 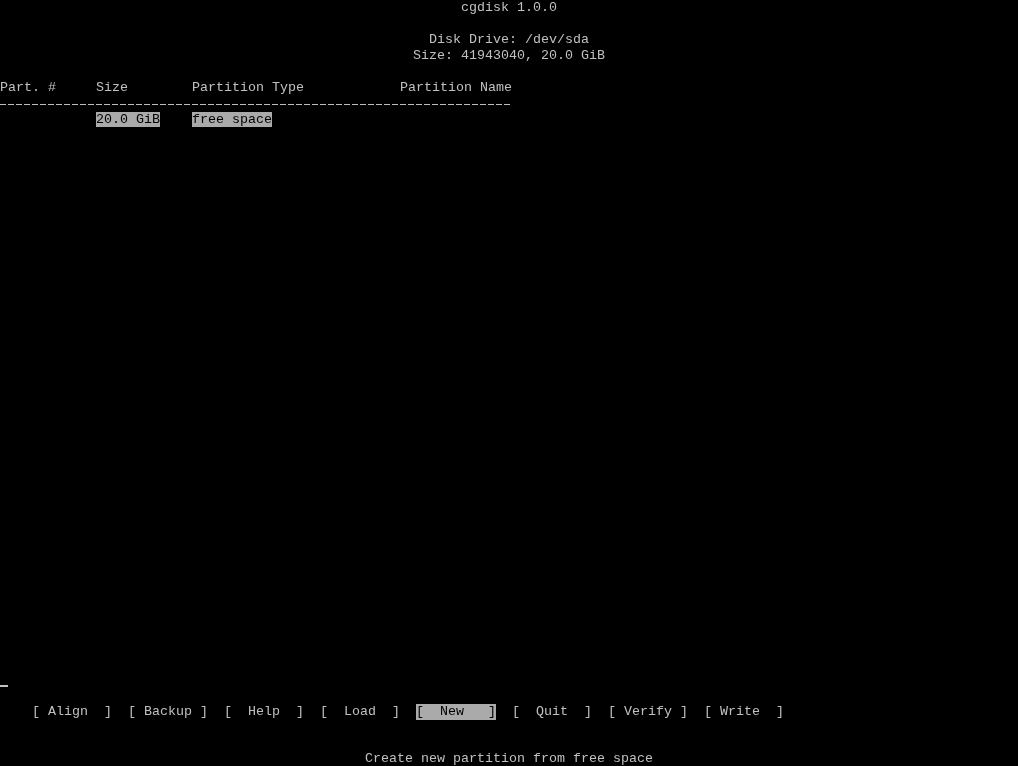 I want to click on column-header: Part. #, so click(x=28, y=87).